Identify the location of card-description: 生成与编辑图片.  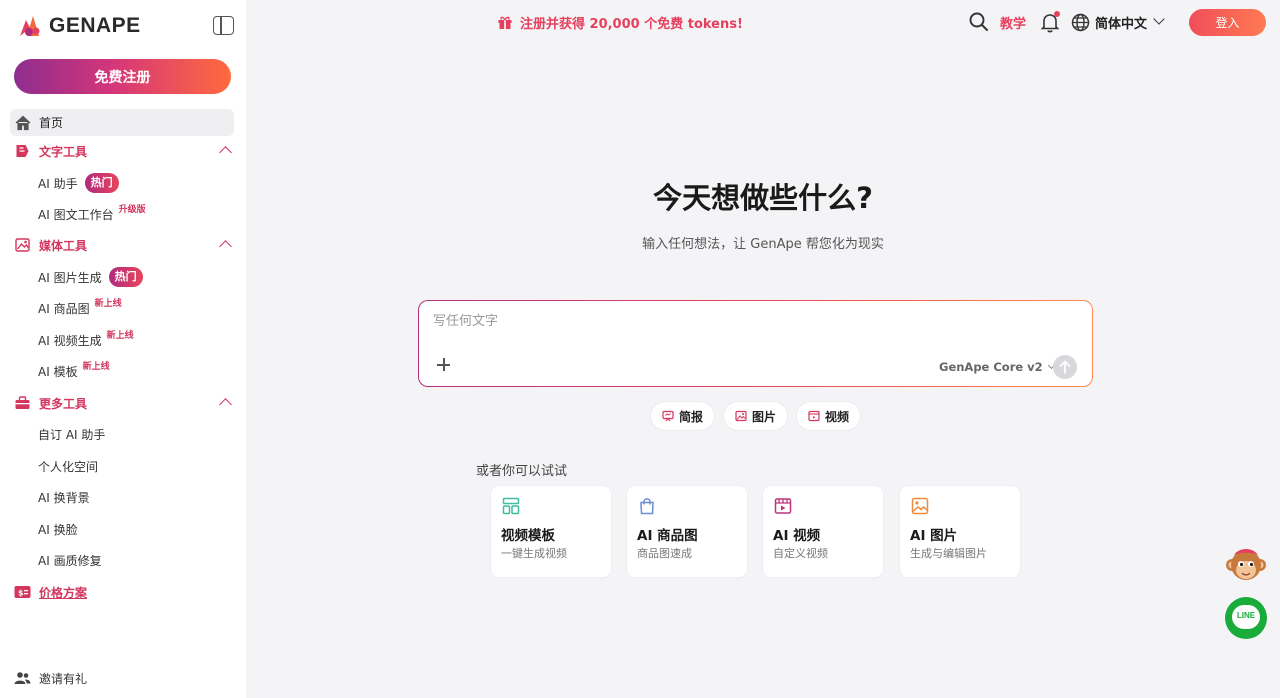
(948, 553).